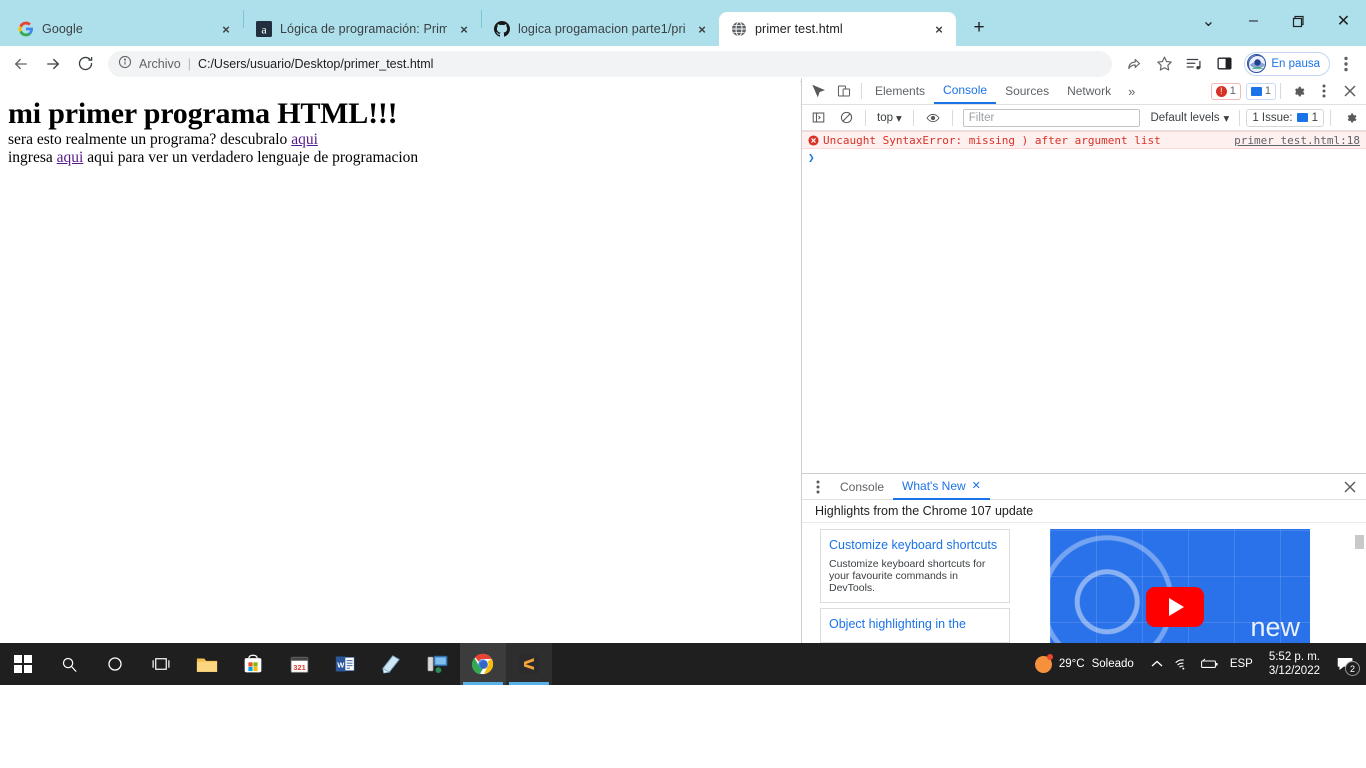 This screenshot has height=768, width=1366. I want to click on drawer-tab-whats-new: What's New ✕, so click(941, 487).